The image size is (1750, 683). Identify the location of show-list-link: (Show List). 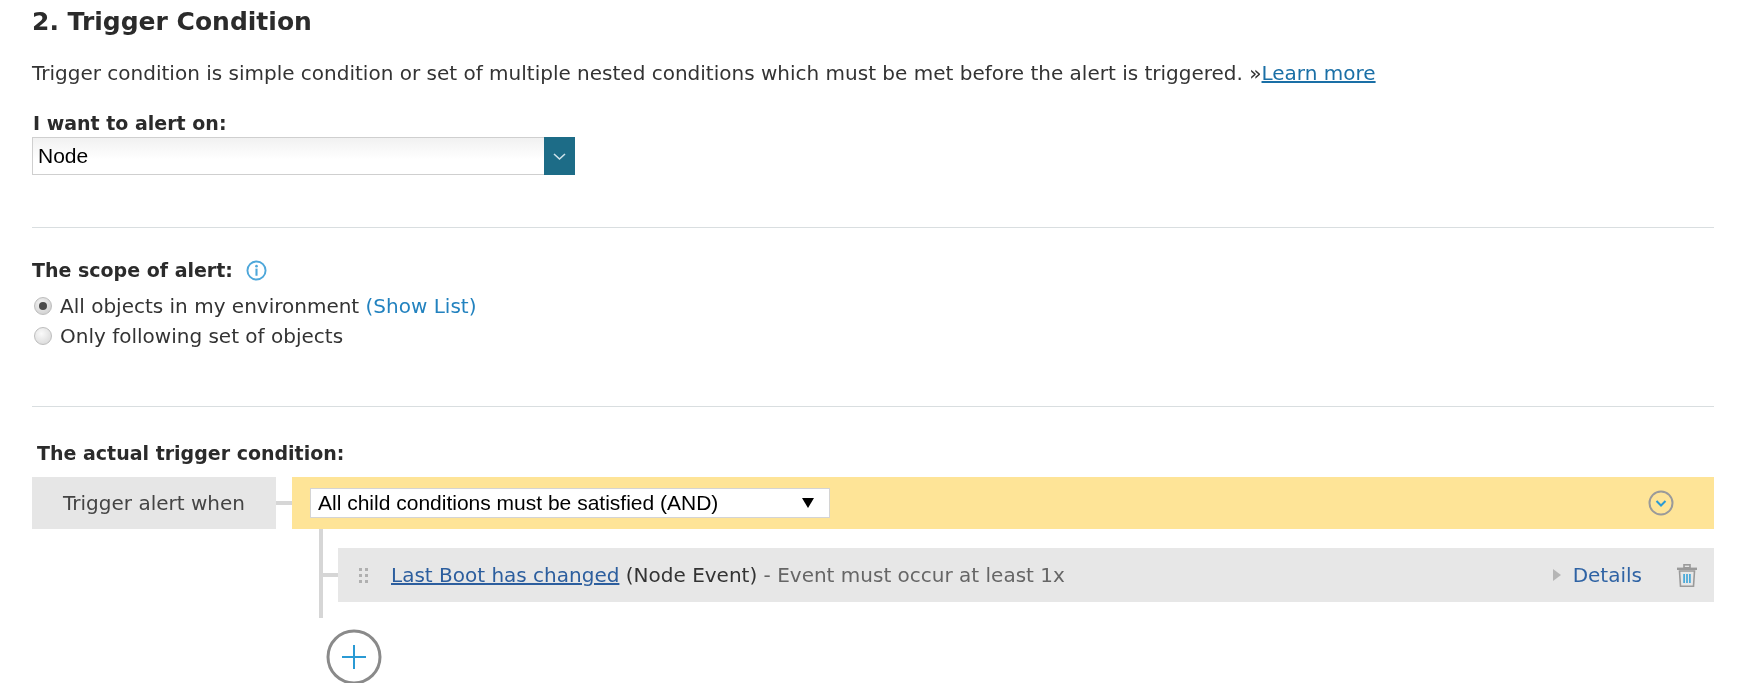
(421, 306).